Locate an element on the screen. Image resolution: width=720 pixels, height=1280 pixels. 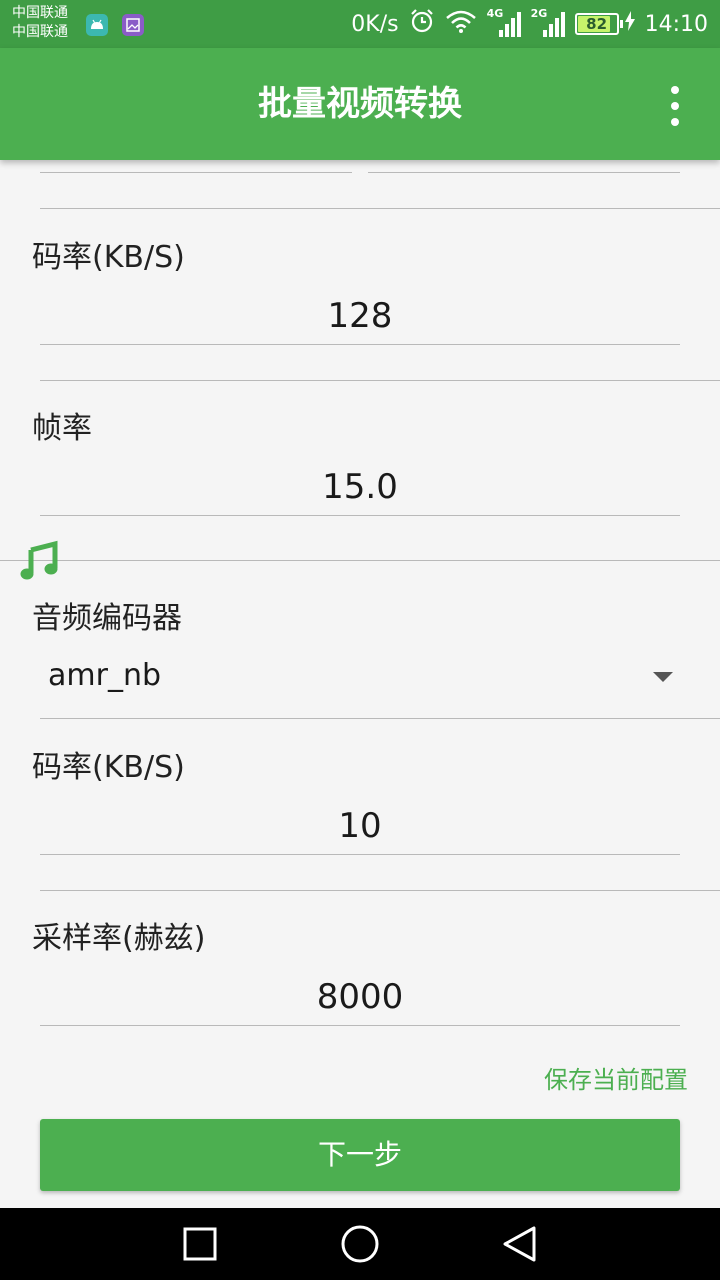
back-icon is located at coordinates (520, 1244).